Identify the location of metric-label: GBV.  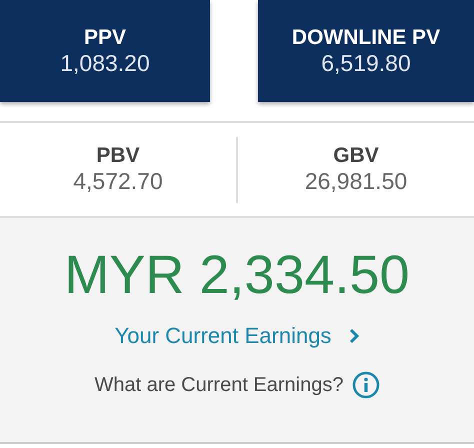
(356, 155).